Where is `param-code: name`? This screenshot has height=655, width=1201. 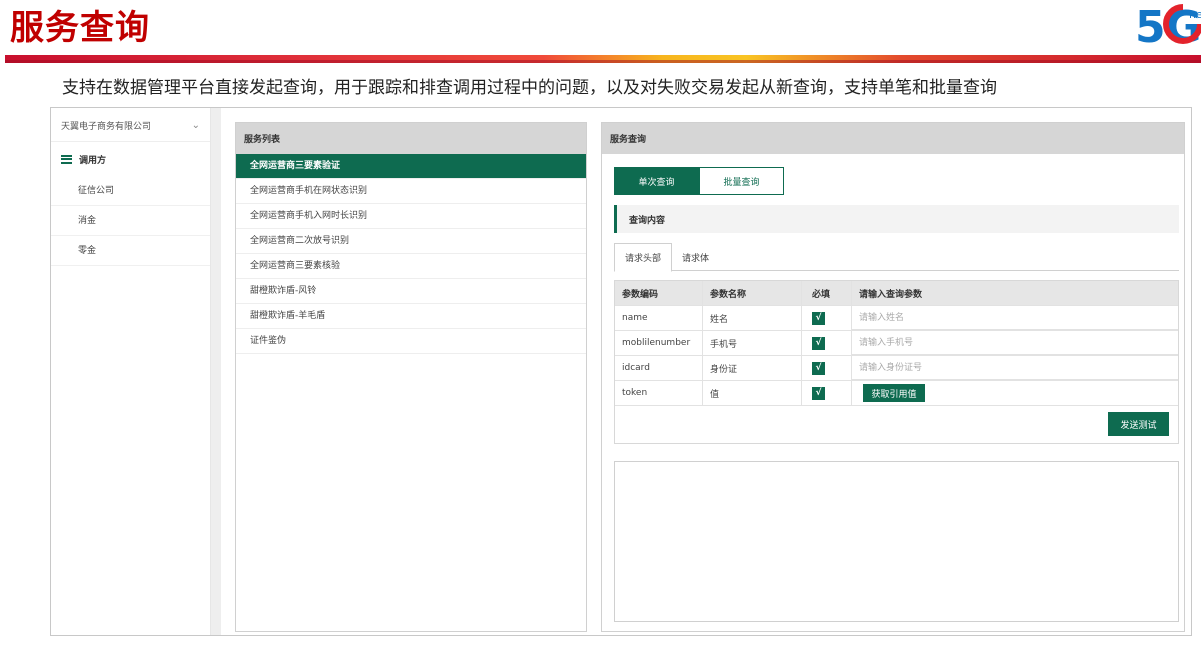 param-code: name is located at coordinates (659, 318).